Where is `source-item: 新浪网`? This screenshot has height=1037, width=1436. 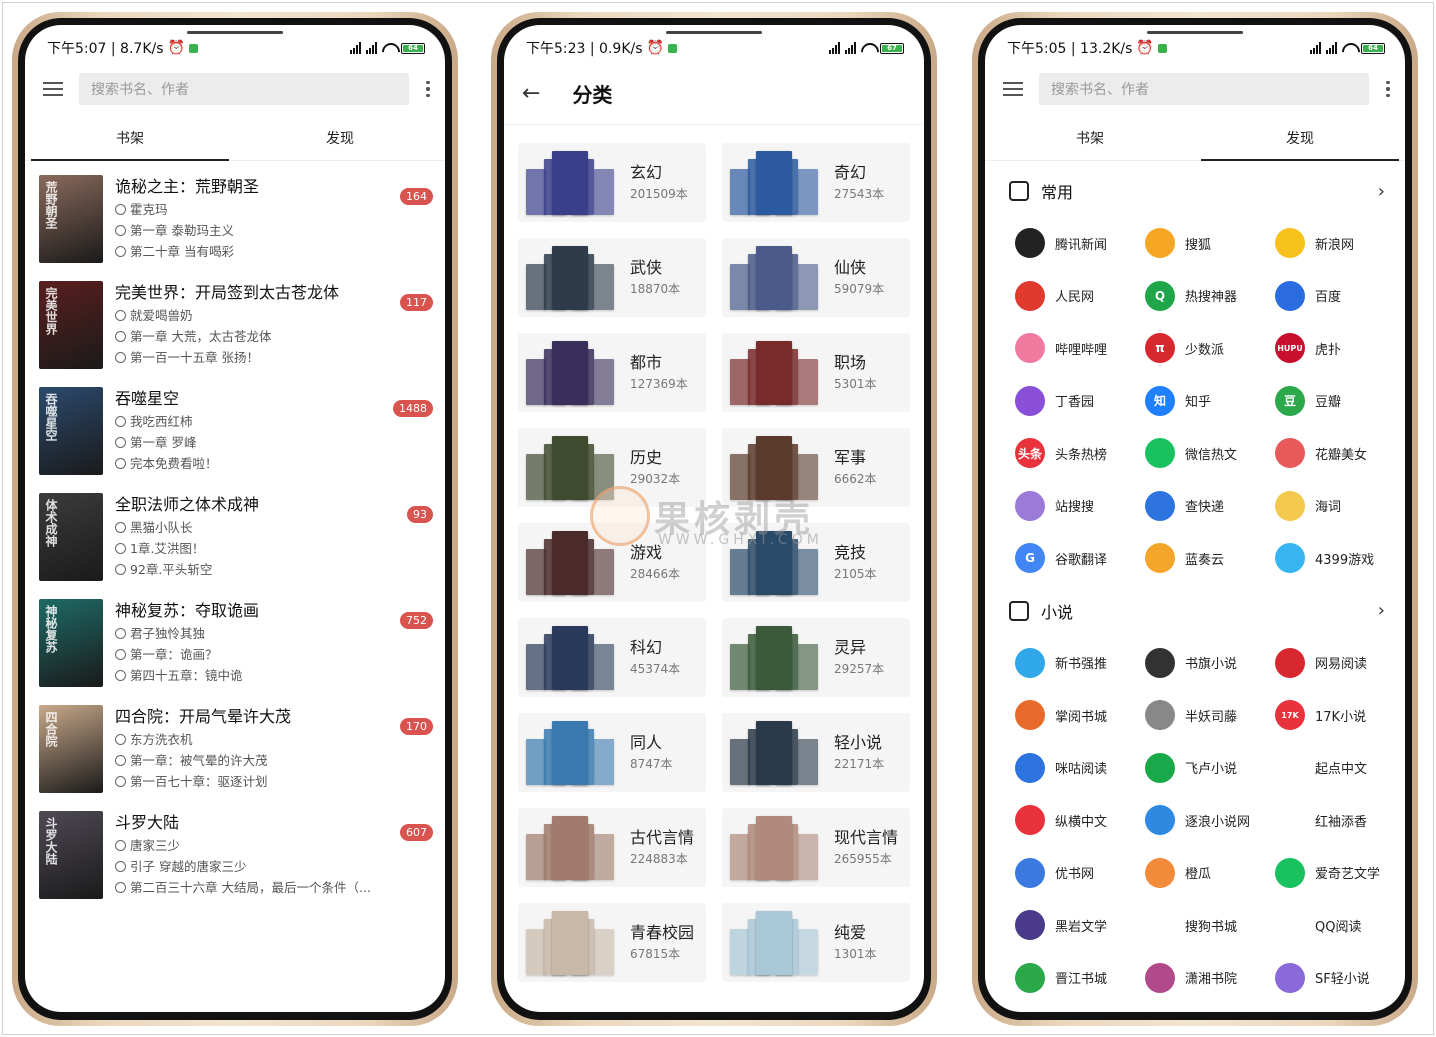 source-item: 新浪网 is located at coordinates (1340, 243).